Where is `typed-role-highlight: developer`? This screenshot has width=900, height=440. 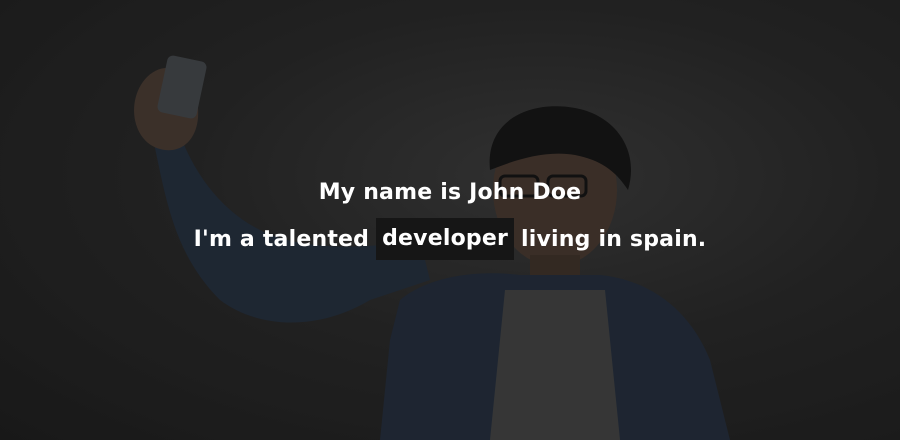
typed-role-highlight: developer is located at coordinates (445, 239).